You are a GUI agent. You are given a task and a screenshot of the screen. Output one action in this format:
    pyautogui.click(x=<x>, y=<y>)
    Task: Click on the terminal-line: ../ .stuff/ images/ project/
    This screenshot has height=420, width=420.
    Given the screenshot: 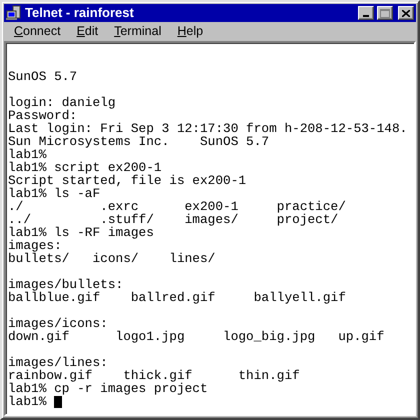 What is the action you would take?
    pyautogui.click(x=173, y=219)
    